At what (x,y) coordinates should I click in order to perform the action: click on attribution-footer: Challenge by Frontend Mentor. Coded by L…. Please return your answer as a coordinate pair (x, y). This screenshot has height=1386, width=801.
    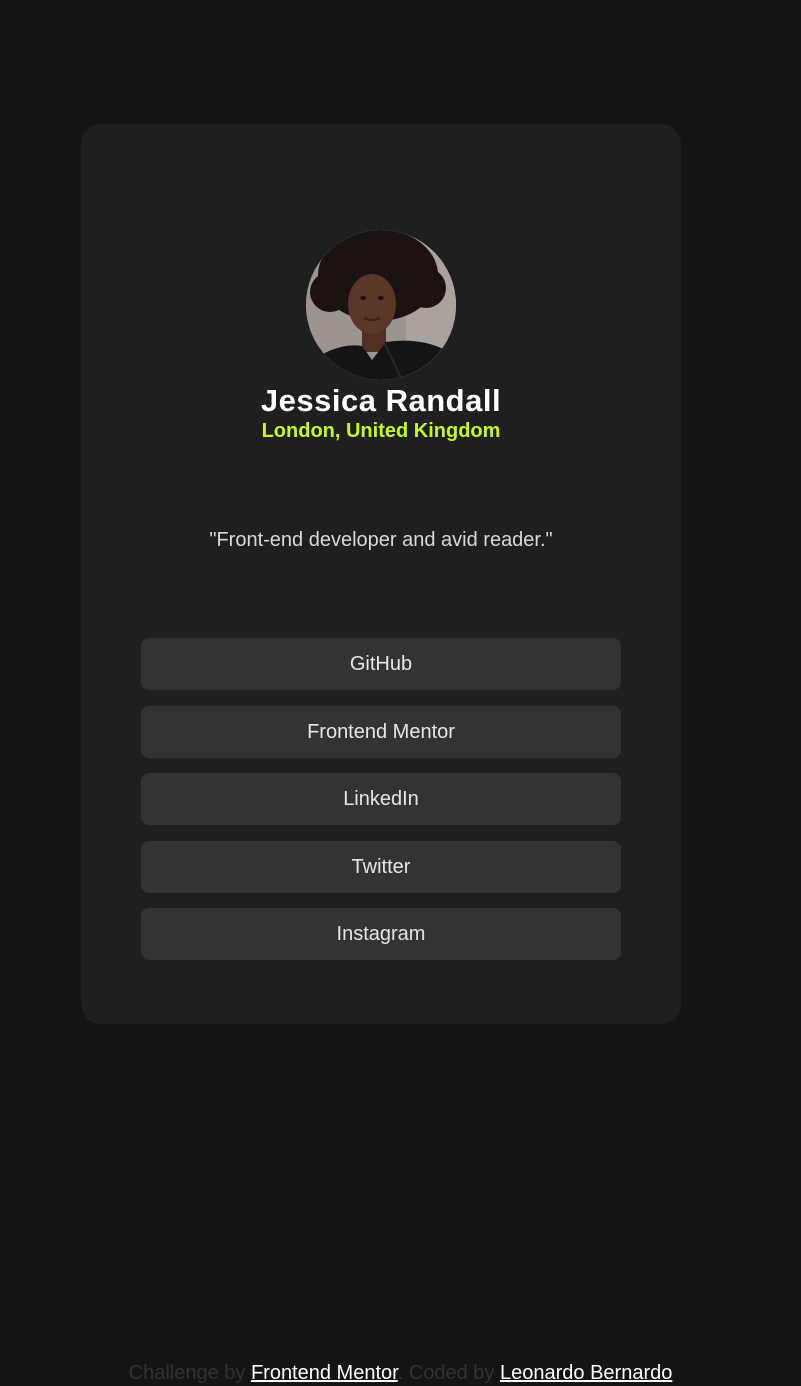
    Looking at the image, I should click on (400, 1373).